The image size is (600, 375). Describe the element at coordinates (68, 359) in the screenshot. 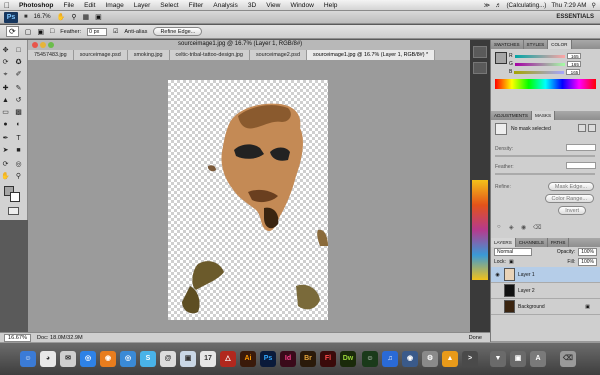

I see `mail-icon: ✉` at that location.